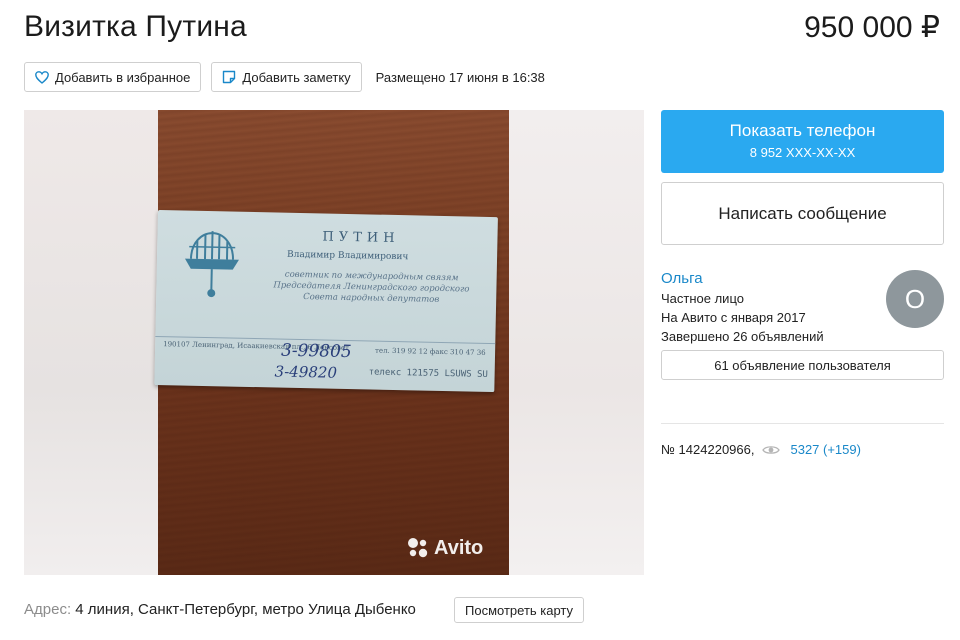 This screenshot has height=640, width=960. Describe the element at coordinates (742, 336) in the screenshot. I see `seller-completed: Завершено 26 объявлений` at that location.